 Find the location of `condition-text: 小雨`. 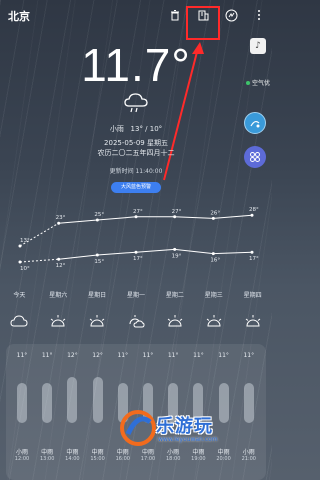

condition-text: 小雨 is located at coordinates (116, 129).